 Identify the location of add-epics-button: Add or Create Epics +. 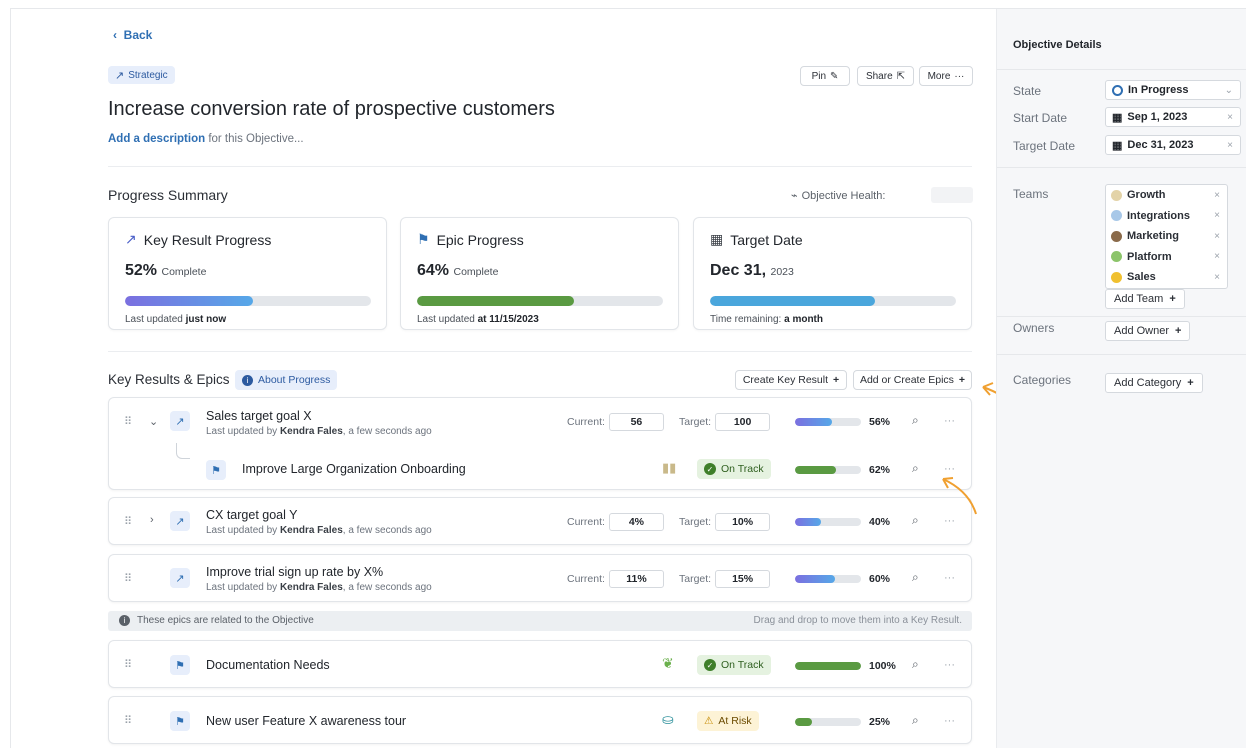
(912, 380).